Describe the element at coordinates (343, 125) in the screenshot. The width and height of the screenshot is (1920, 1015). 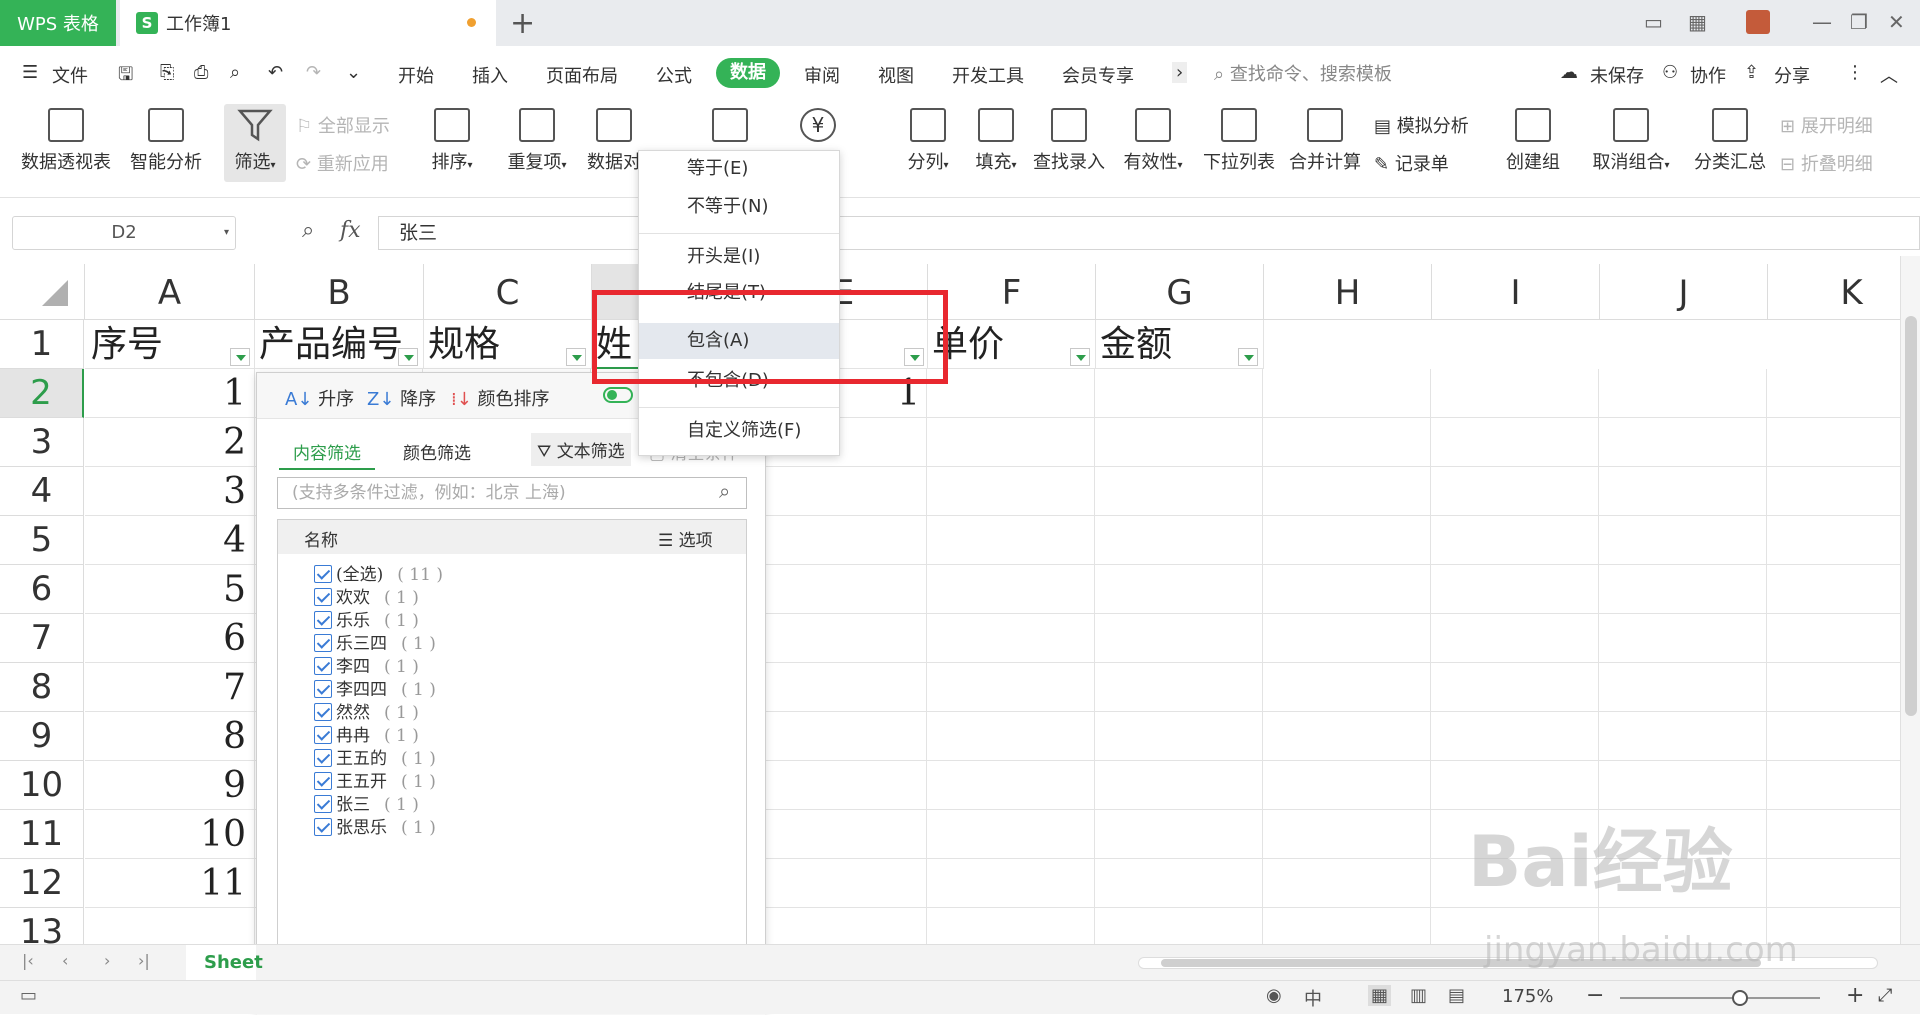
I see `show-all-button: ⚐ 全部显示` at that location.